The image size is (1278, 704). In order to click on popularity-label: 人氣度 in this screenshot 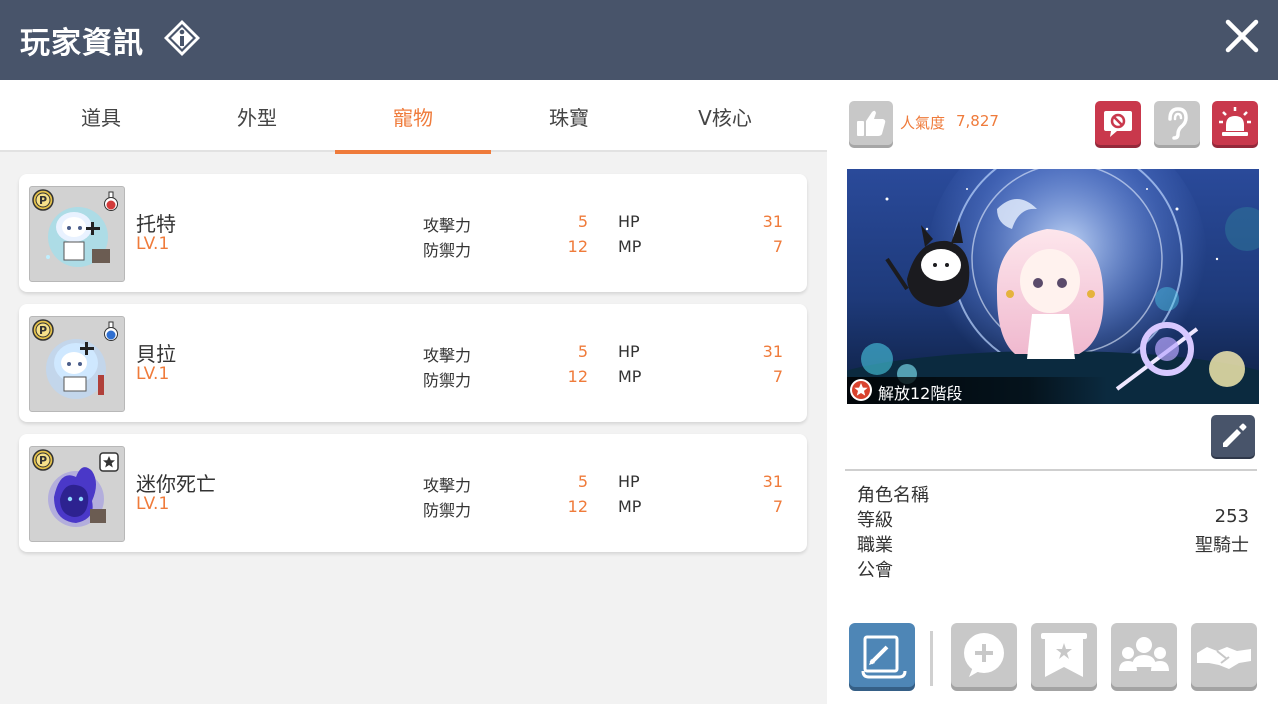, I will do `click(923, 123)`.